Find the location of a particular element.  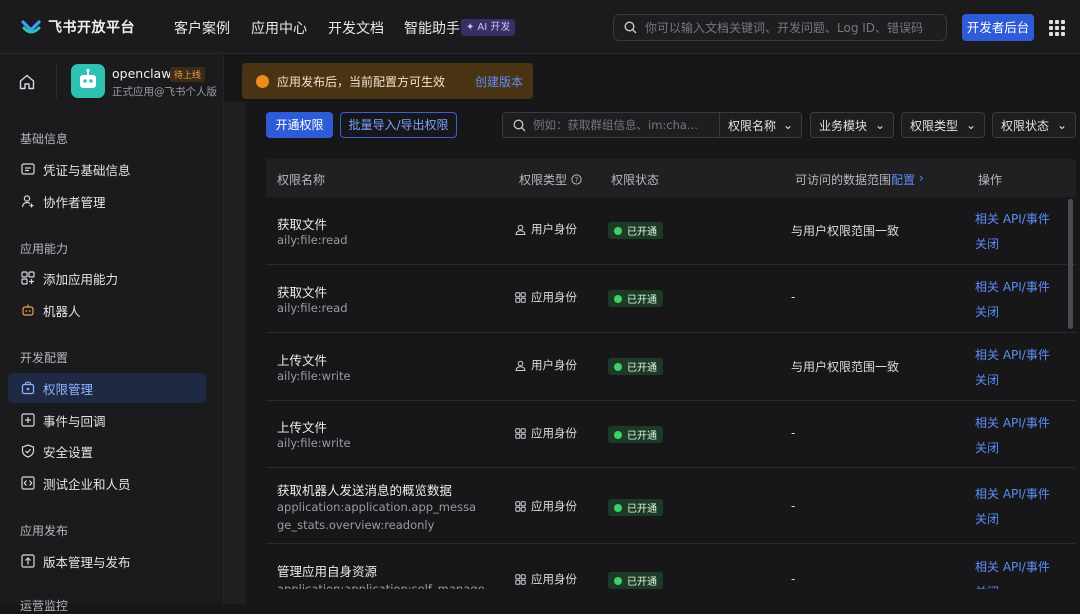

permission-search is located at coordinates (611, 125).